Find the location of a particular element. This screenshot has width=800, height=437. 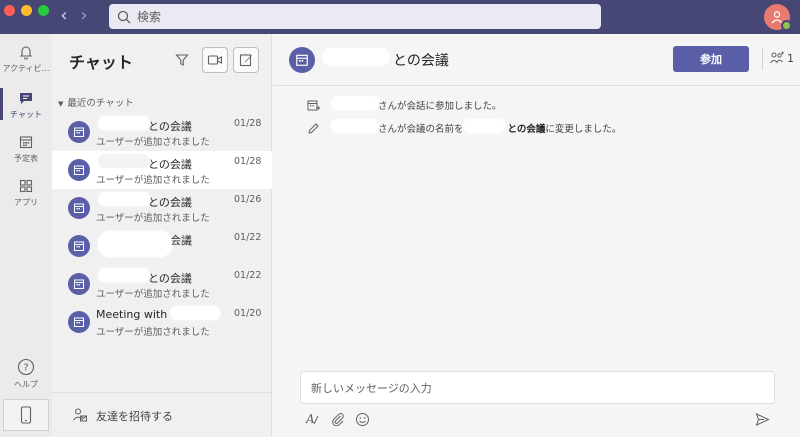

filter-button is located at coordinates (182, 60).